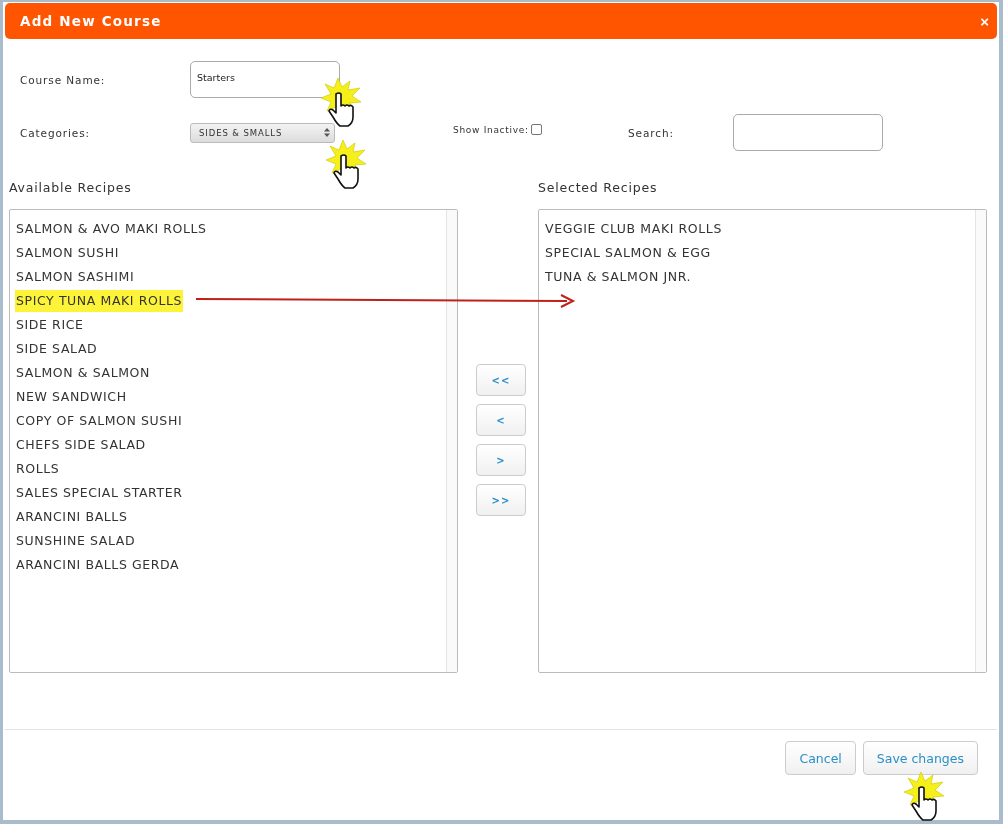  I want to click on recipe-item: SALMON SUSHI, so click(67, 253).